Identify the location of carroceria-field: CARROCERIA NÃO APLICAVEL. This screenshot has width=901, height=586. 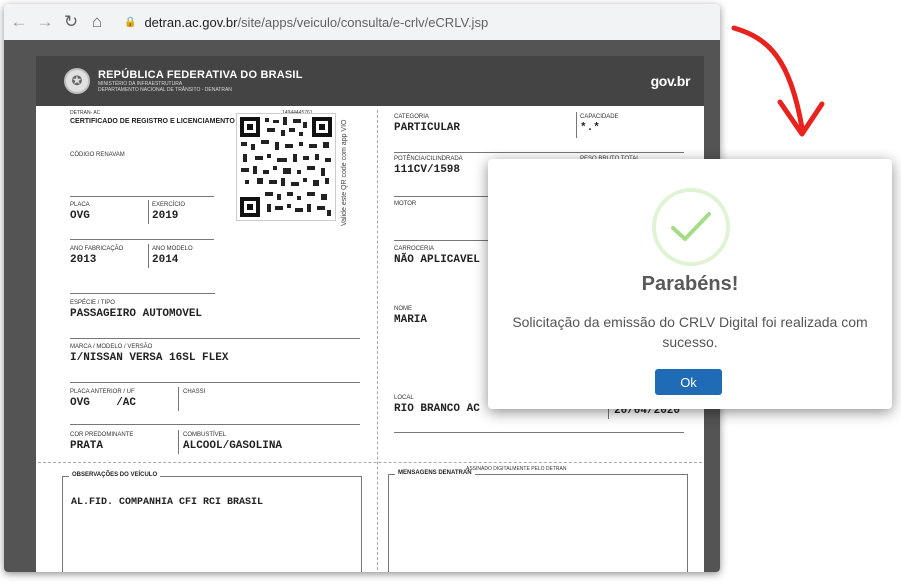
(437, 256).